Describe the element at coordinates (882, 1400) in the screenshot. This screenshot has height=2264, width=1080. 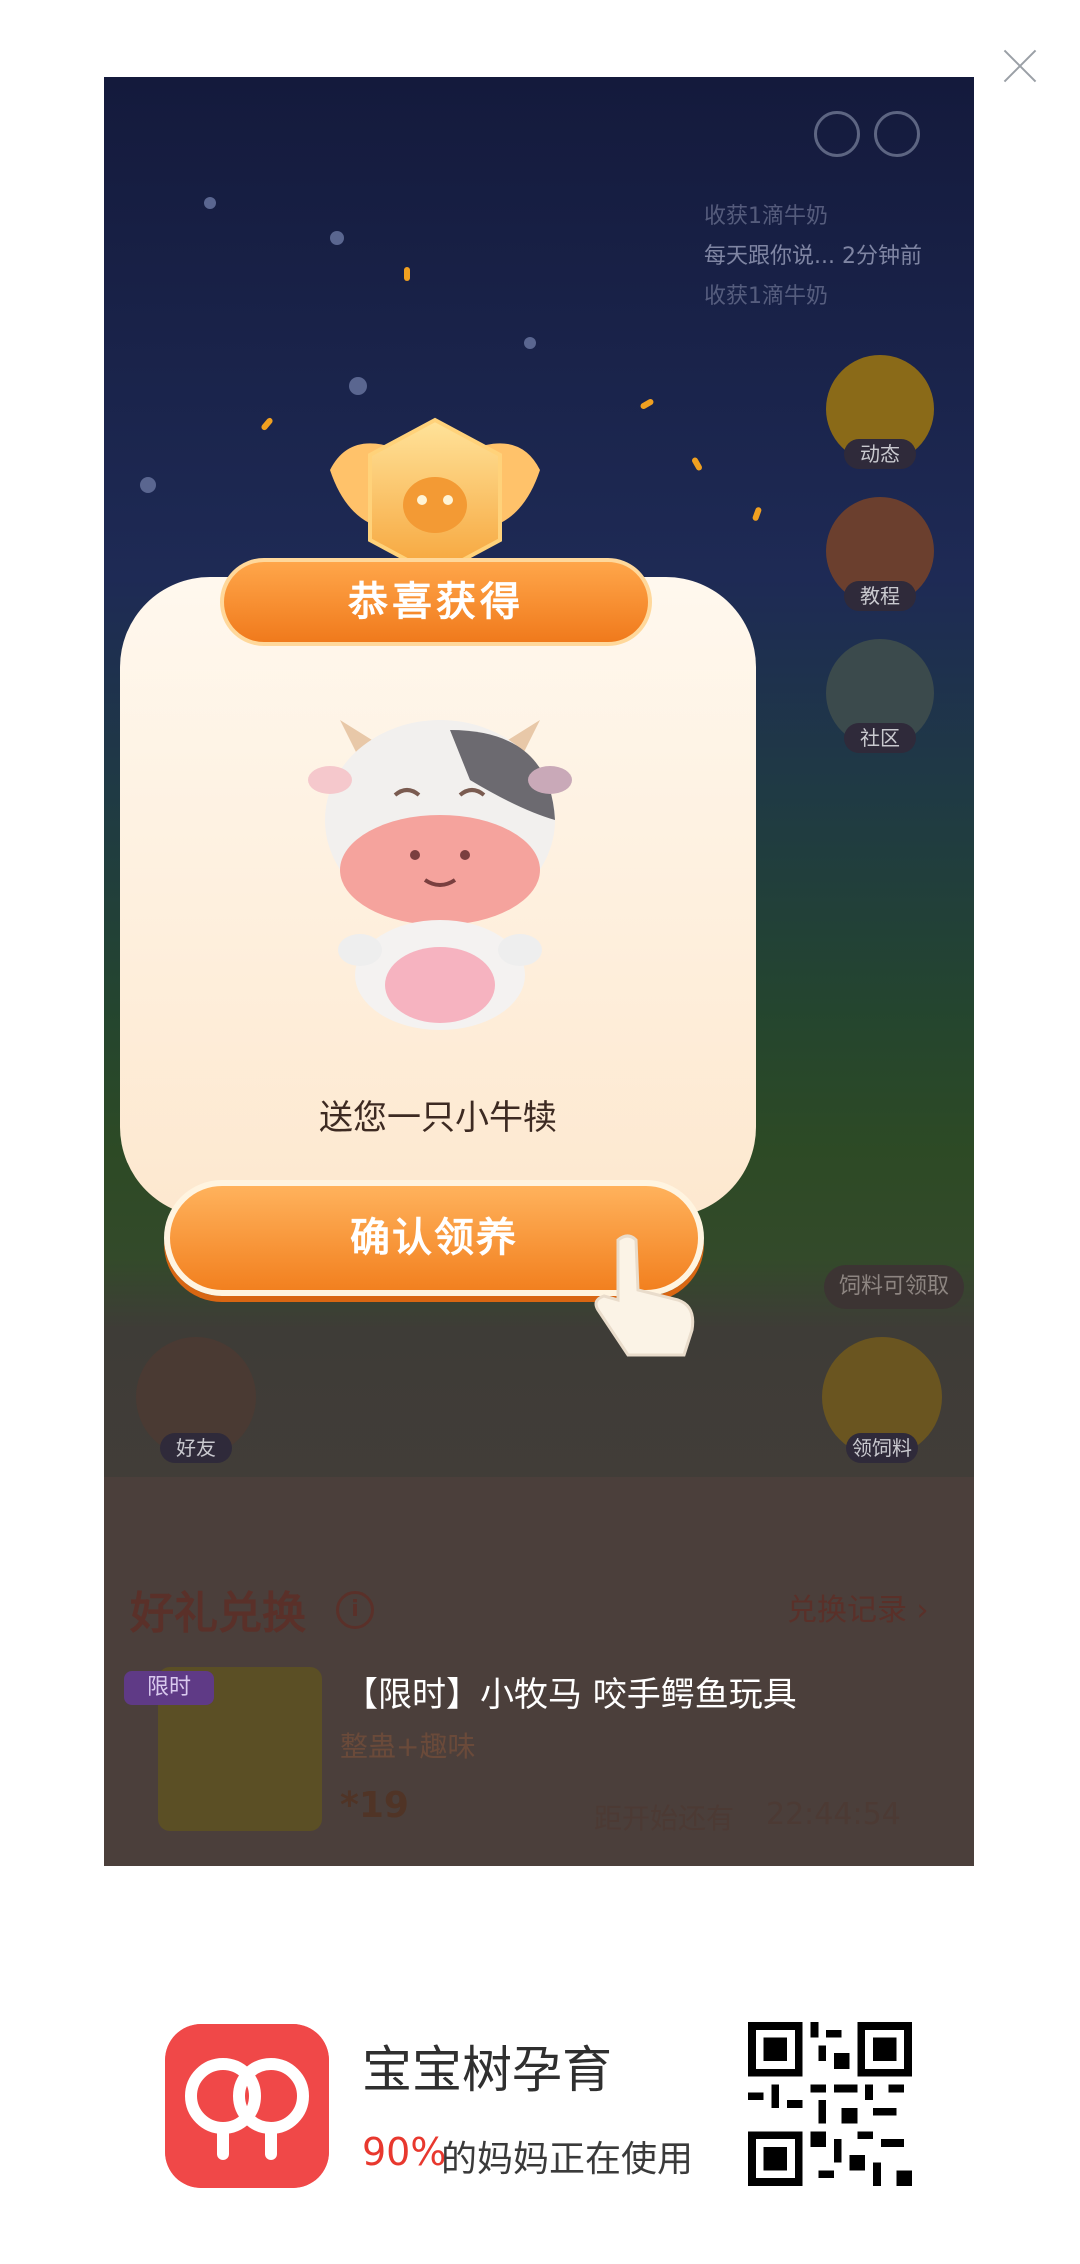
I see `feed-button: 领饲料` at that location.